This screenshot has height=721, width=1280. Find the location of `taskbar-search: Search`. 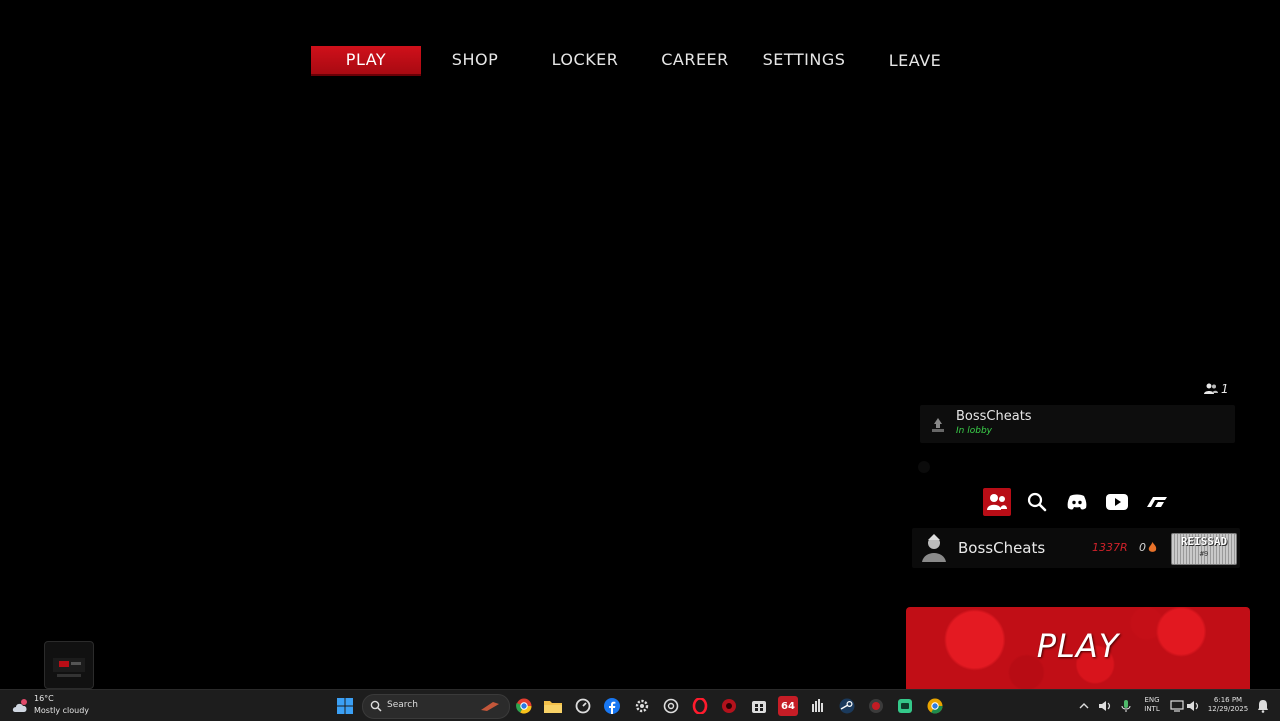

taskbar-search: Search is located at coordinates (436, 706).